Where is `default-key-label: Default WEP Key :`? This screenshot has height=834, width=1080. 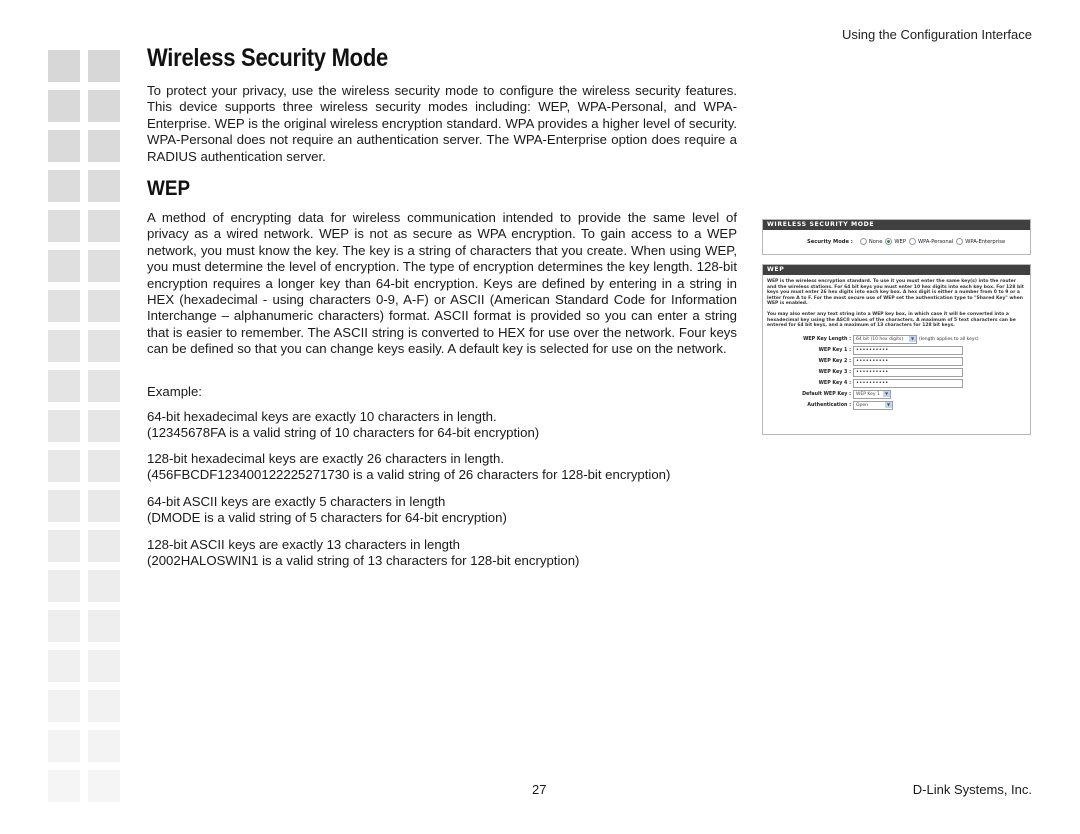 default-key-label: Default WEP Key : is located at coordinates (826, 394).